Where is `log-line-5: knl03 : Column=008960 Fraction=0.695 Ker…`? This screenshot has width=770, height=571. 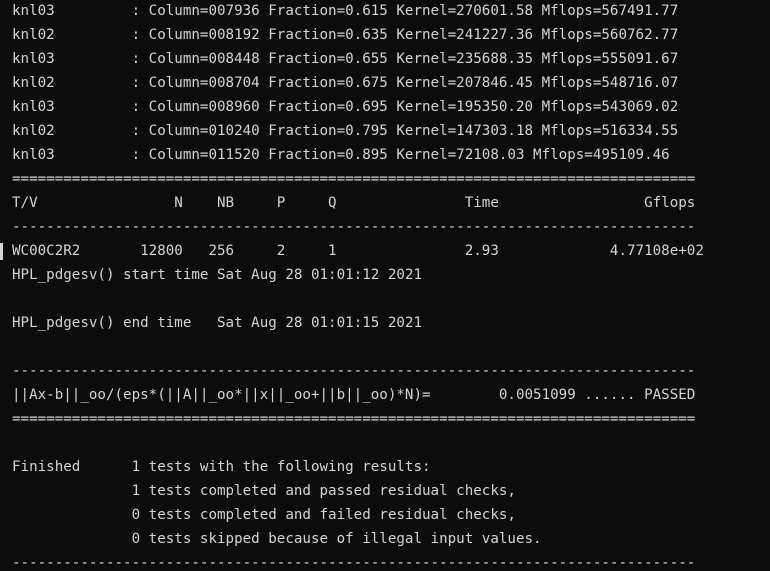 log-line-5: knl03 : Column=008960 Fraction=0.695 Ker… is located at coordinates (345, 107).